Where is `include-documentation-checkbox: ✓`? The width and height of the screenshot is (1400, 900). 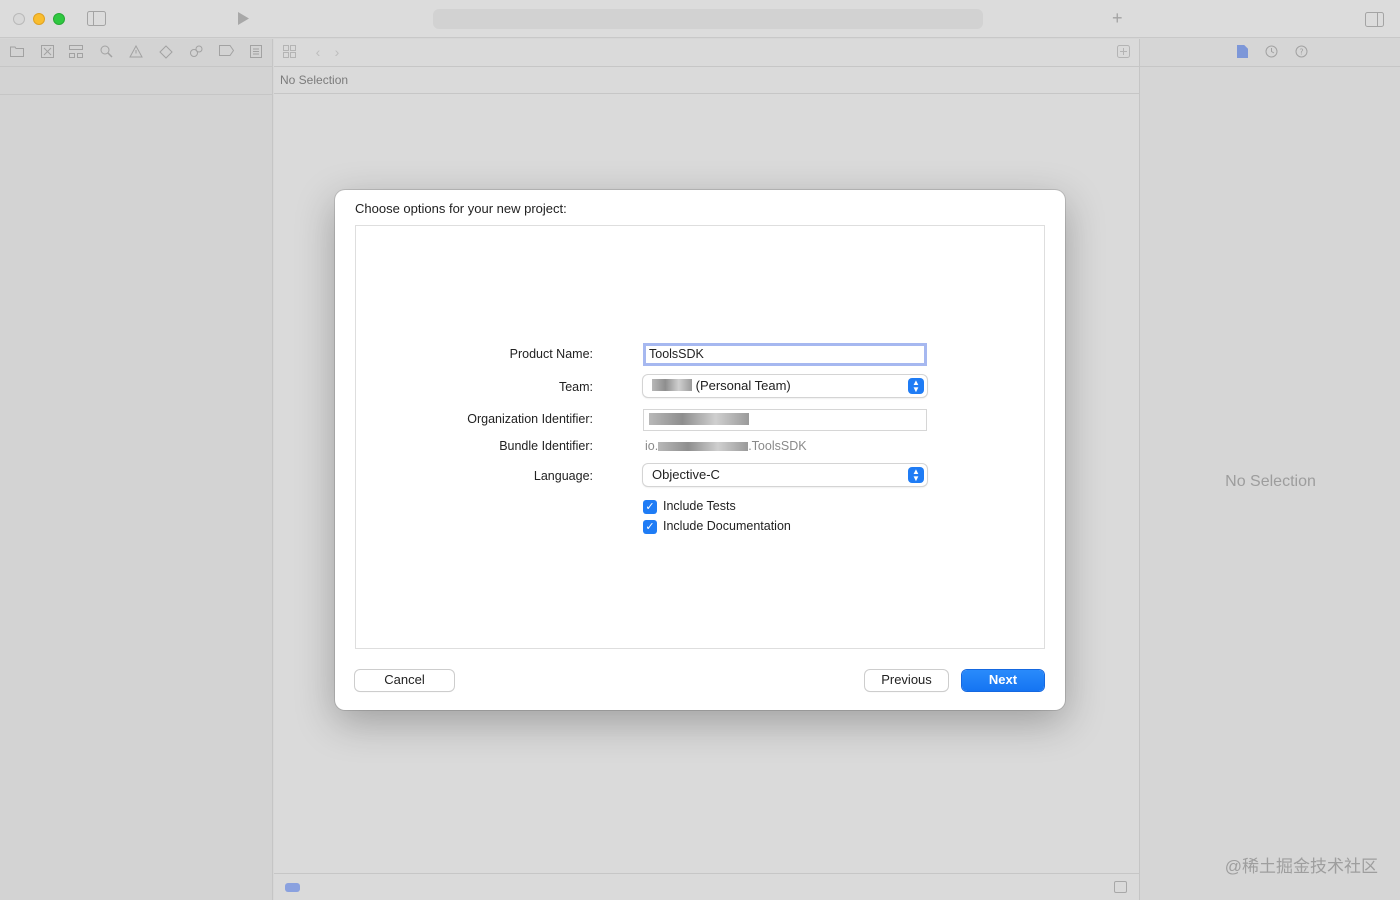
include-documentation-checkbox: ✓ is located at coordinates (650, 527).